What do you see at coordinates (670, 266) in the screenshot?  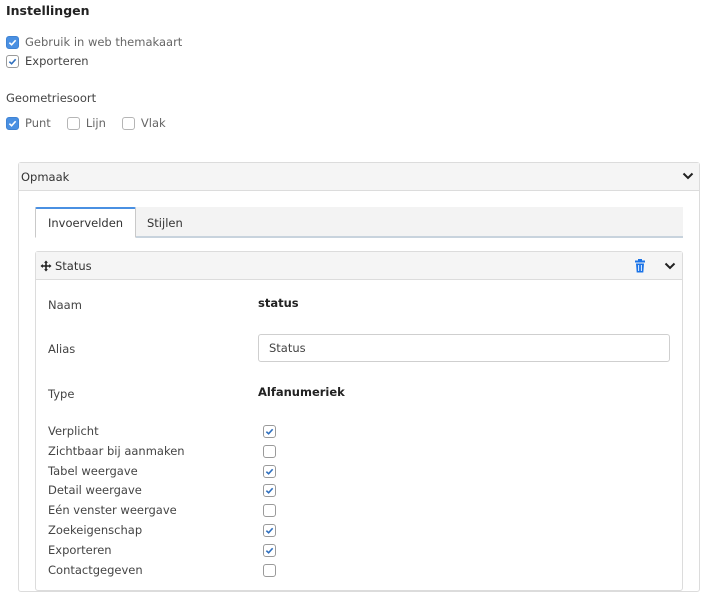 I see `collapse-field-chevron-icon` at bounding box center [670, 266].